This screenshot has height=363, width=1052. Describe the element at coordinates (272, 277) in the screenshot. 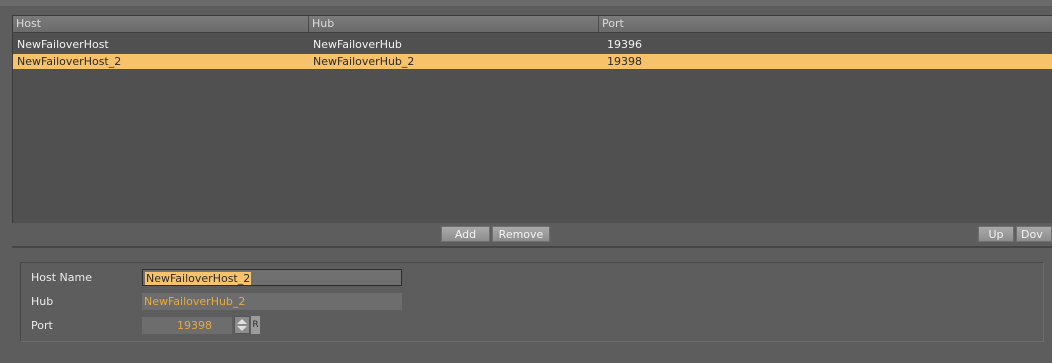

I see `host-name-input: NewFailoverHost_2` at that location.